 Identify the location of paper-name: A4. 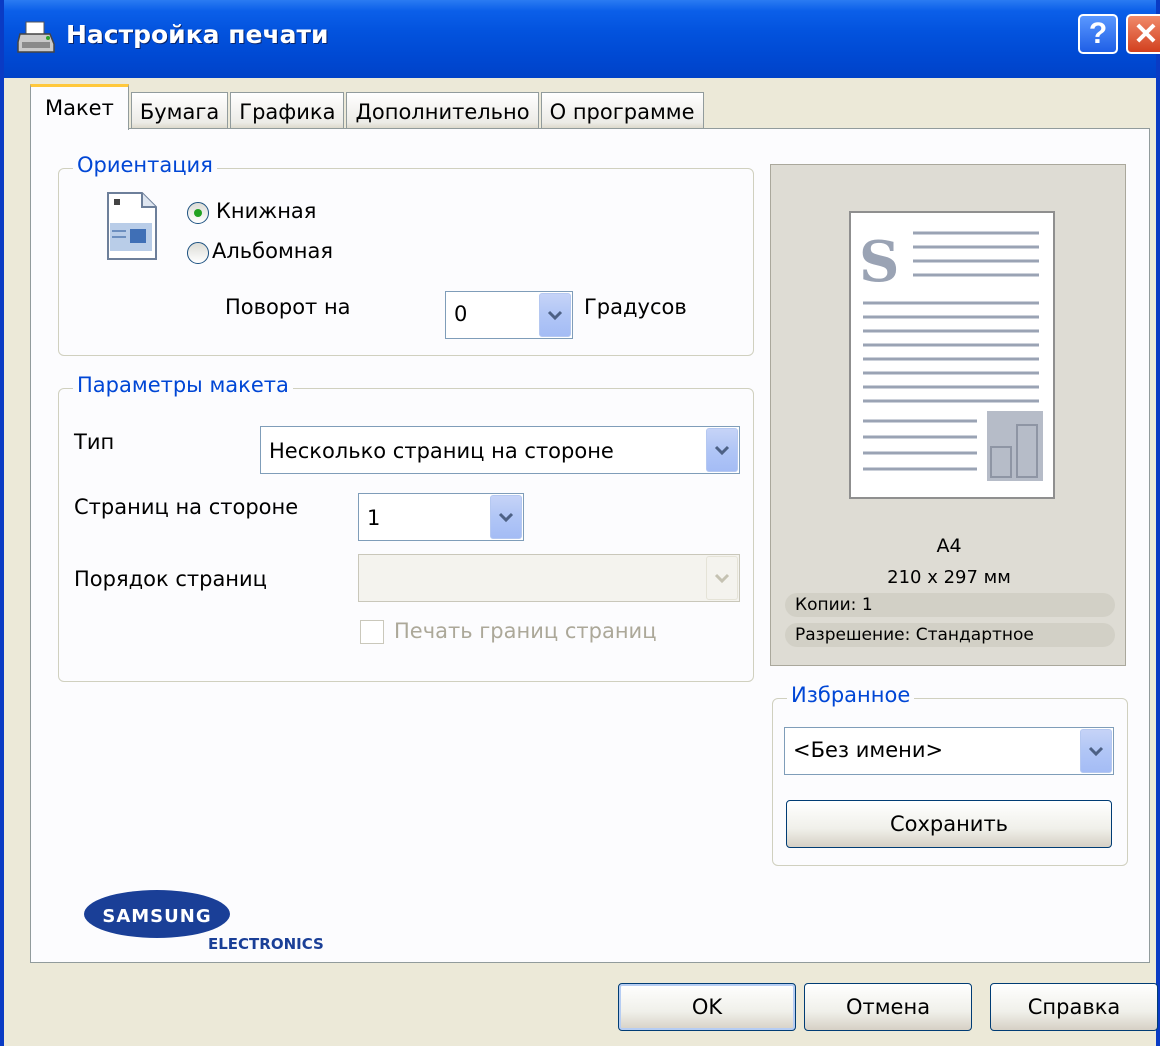
(949, 546).